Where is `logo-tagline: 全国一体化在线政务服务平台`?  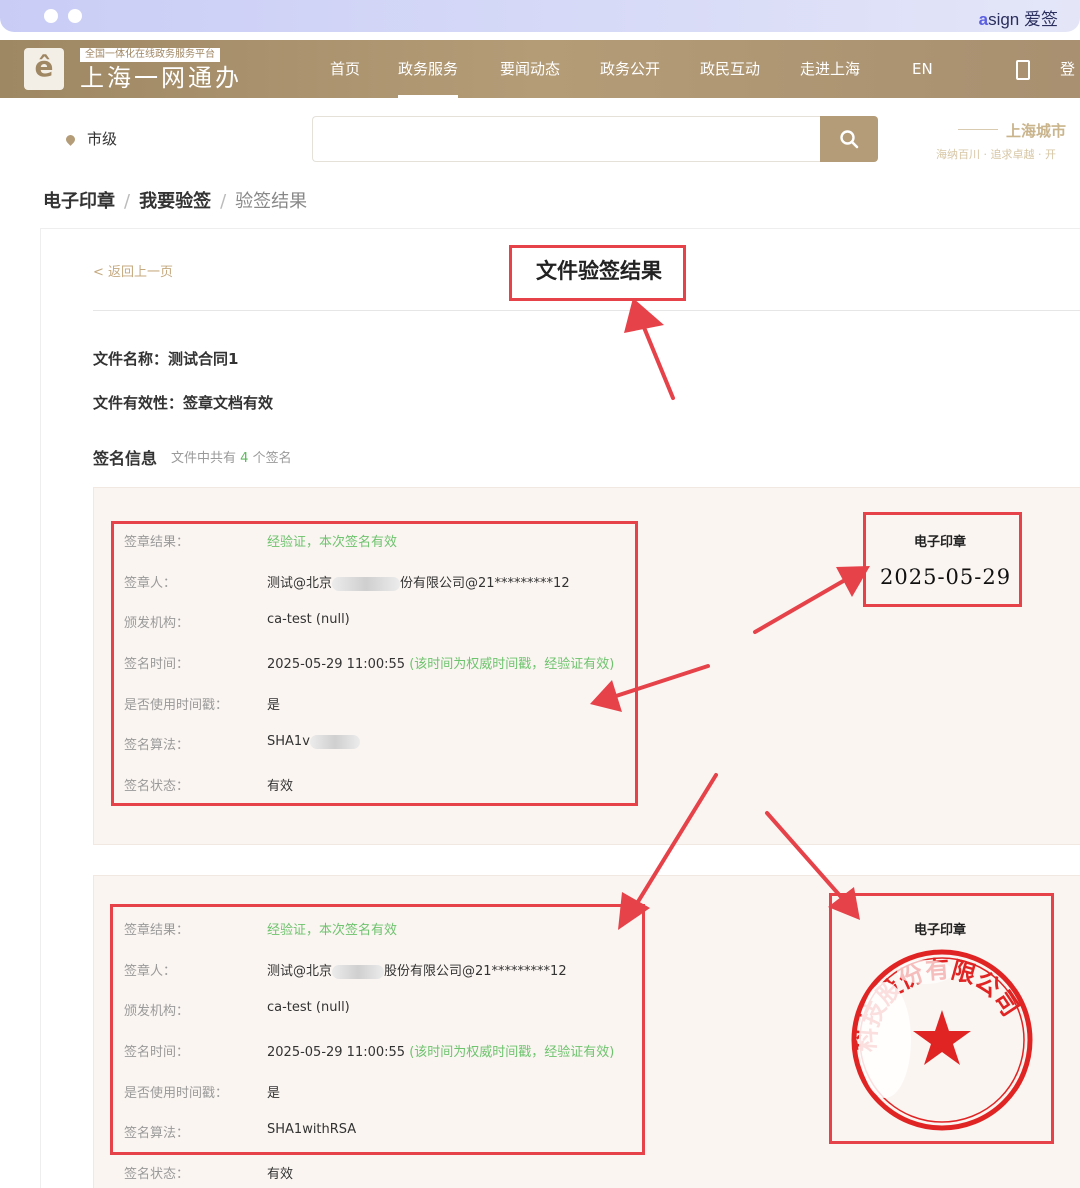
logo-tagline: 全国一体化在线政务服务平台 is located at coordinates (150, 55).